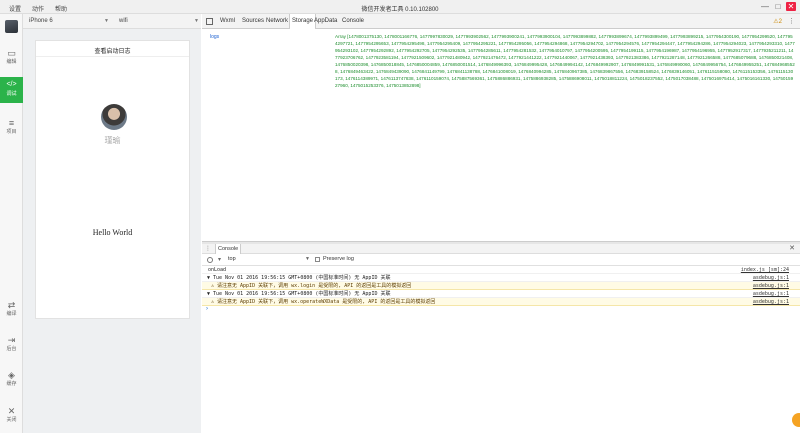 The height and width of the screenshot is (433, 800). What do you see at coordinates (69, 21) in the screenshot?
I see `device-select: iPhone 6 ▼` at bounding box center [69, 21].